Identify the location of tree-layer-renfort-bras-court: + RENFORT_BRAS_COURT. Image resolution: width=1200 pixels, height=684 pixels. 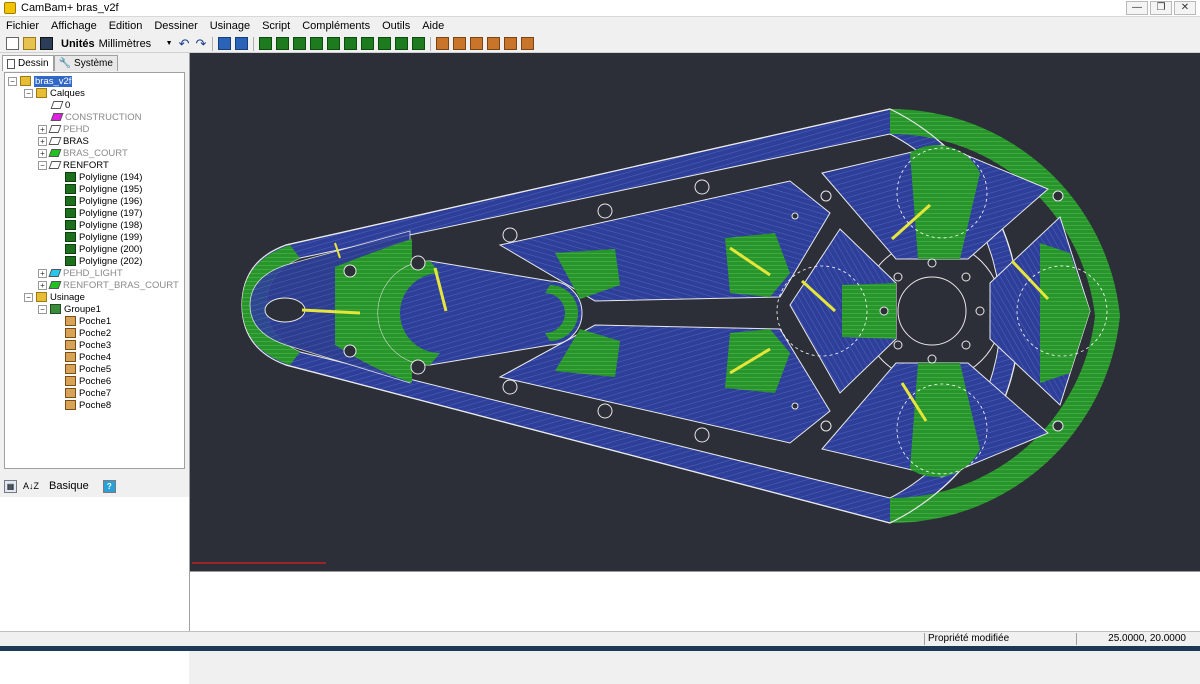
(108, 285).